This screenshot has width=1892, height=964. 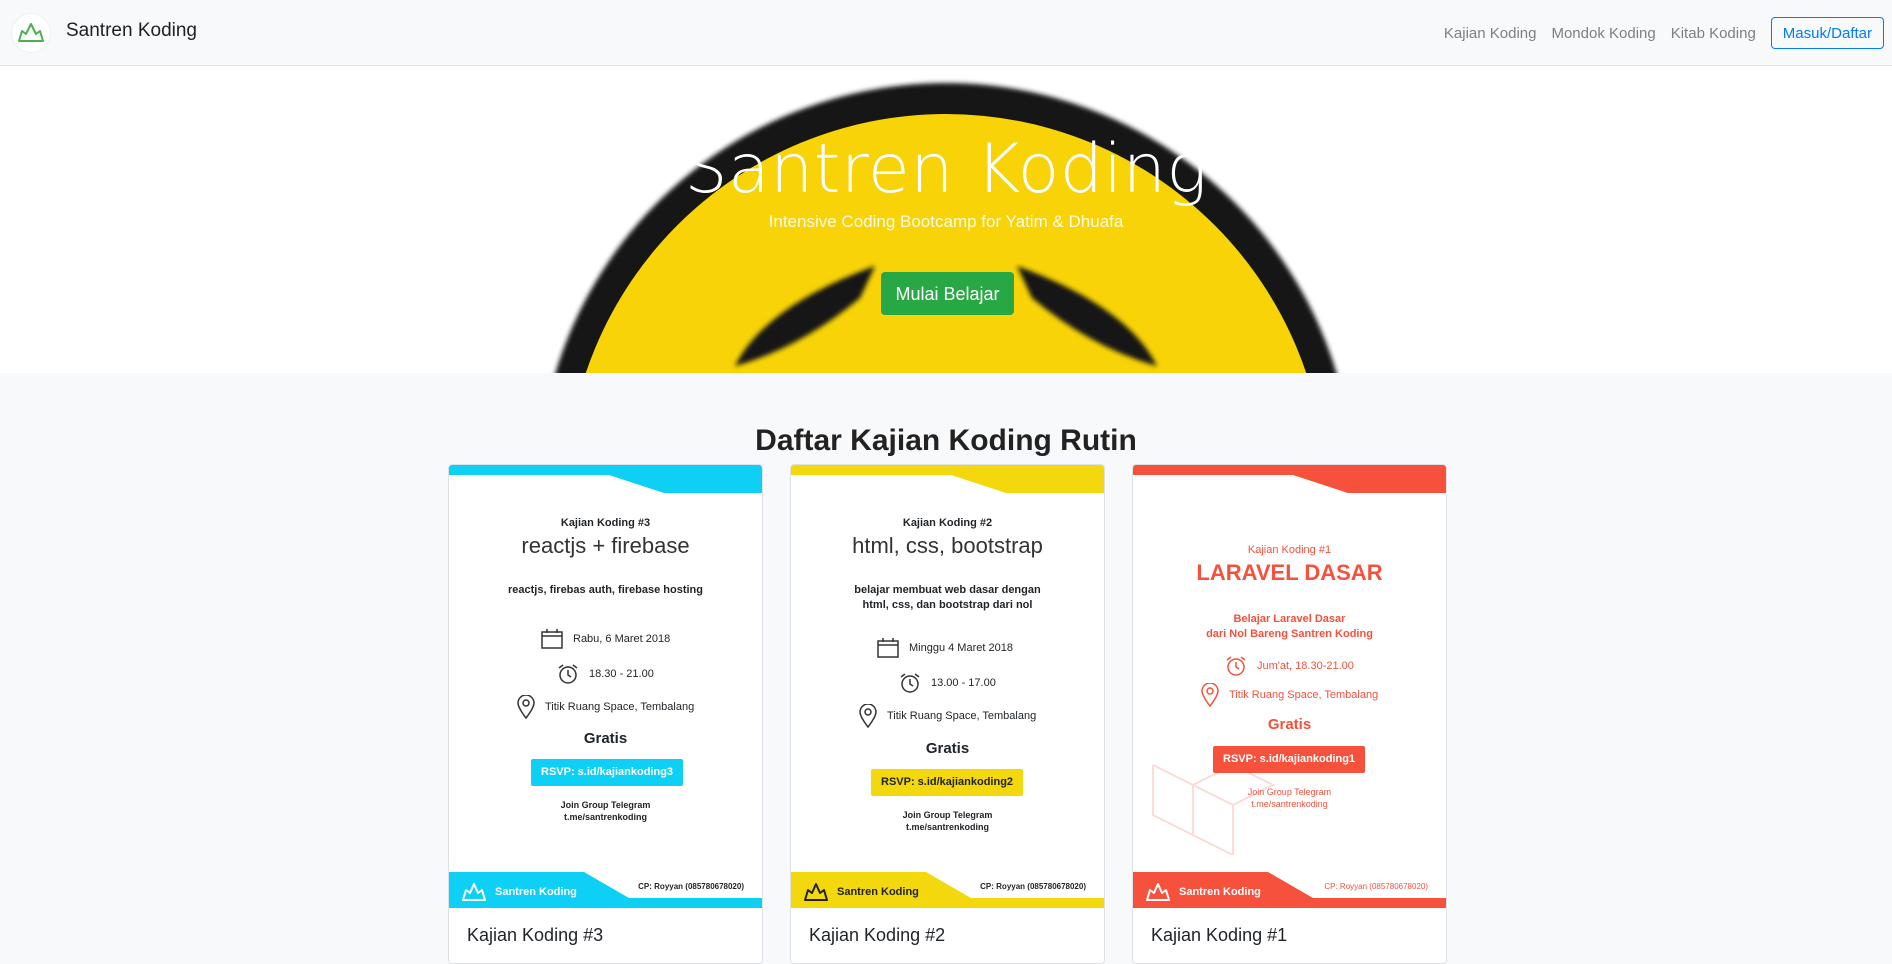 What do you see at coordinates (1490, 33) in the screenshot?
I see `nav-link-kajian-koding: Kajian Koding` at bounding box center [1490, 33].